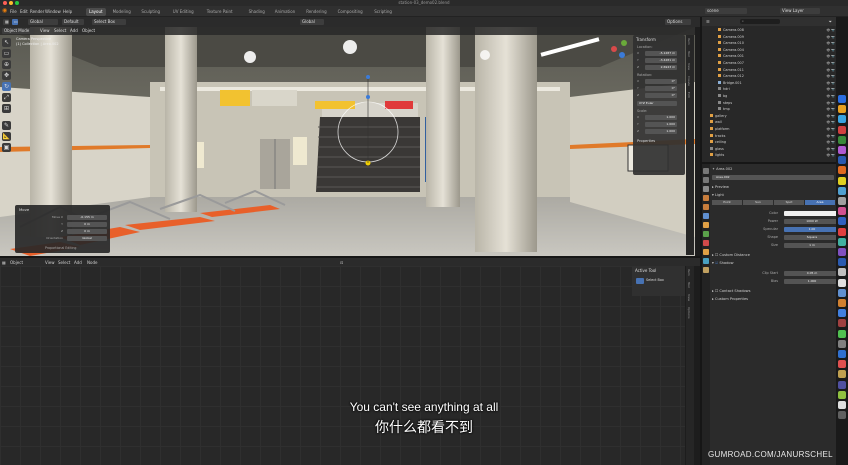 This screenshot has width=848, height=465. I want to click on workspace-tab: Modeling, so click(122, 12).